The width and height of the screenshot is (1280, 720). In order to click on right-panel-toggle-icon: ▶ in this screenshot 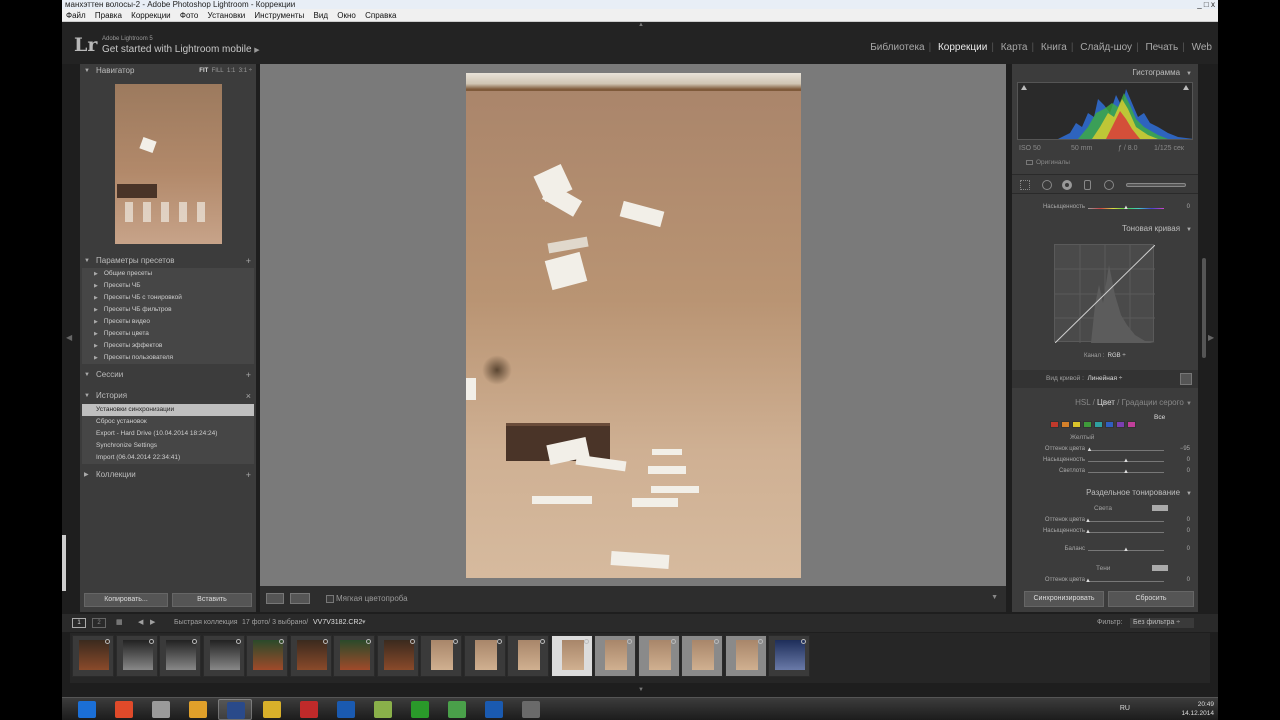, I will do `click(1211, 337)`.